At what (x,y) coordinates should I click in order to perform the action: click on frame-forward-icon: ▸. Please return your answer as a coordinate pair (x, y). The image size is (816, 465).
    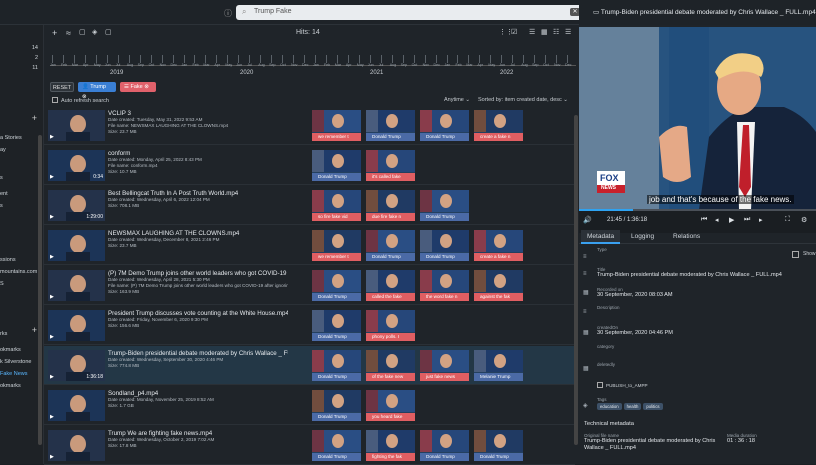
    Looking at the image, I should click on (761, 220).